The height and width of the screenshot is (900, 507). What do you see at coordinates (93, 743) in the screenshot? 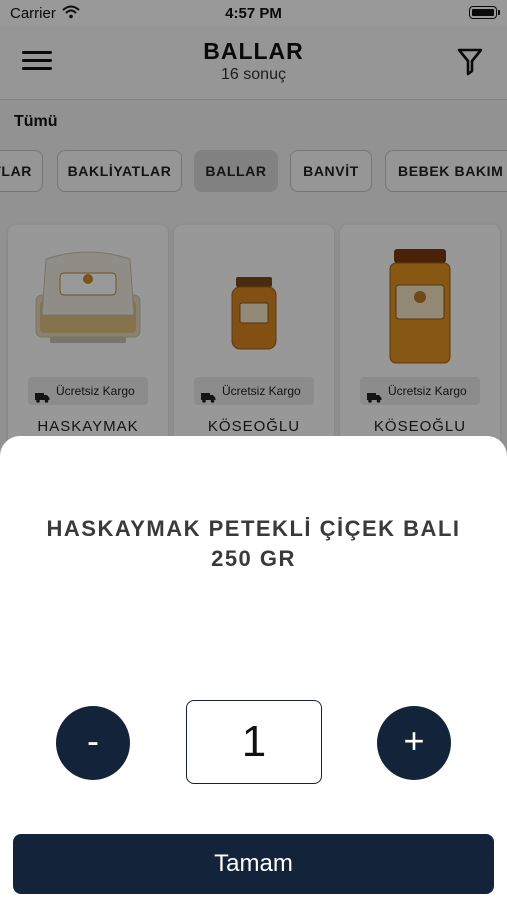
I see `decrement-button: -` at bounding box center [93, 743].